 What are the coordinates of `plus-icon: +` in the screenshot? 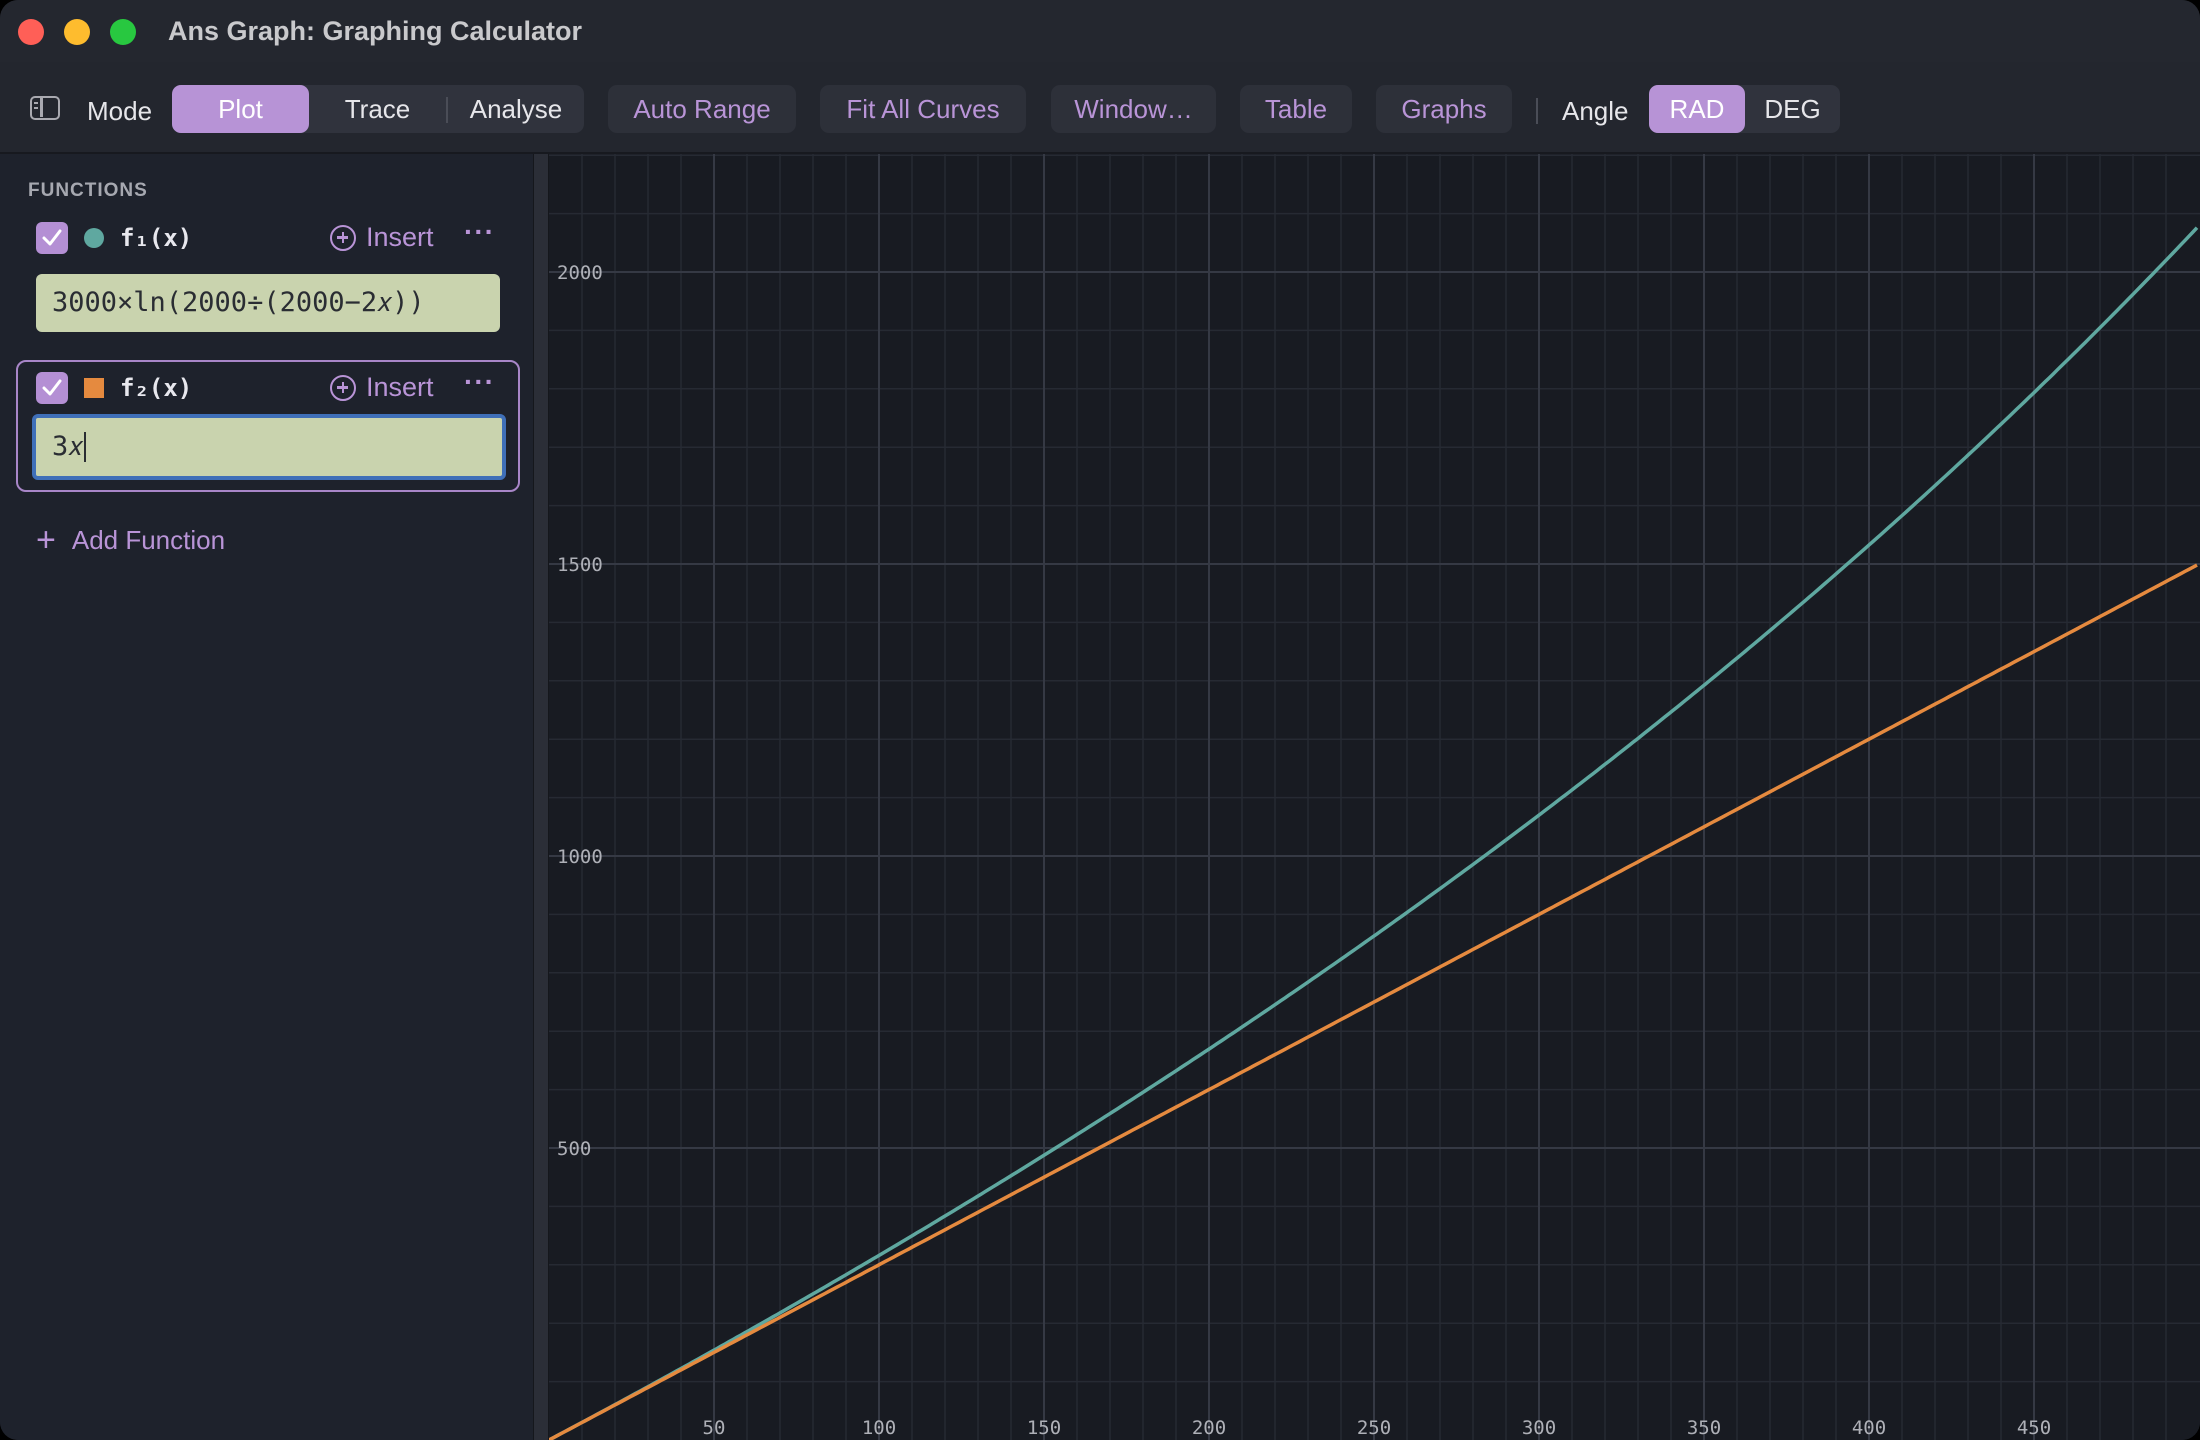 It's located at (46, 540).